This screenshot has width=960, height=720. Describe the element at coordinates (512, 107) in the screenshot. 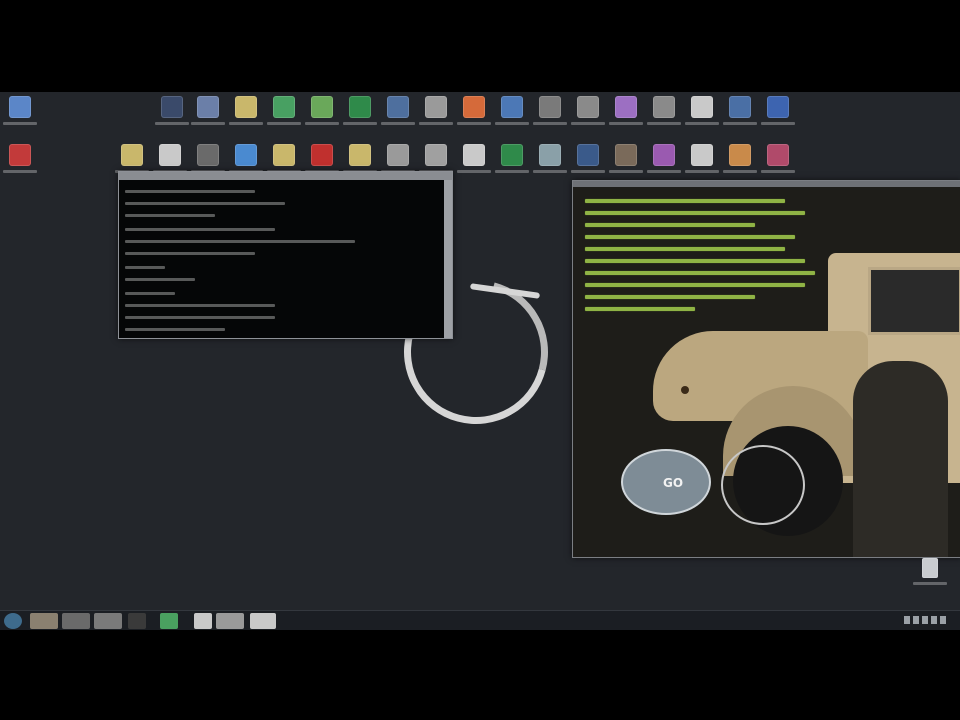

I see `arrow-glyph` at that location.